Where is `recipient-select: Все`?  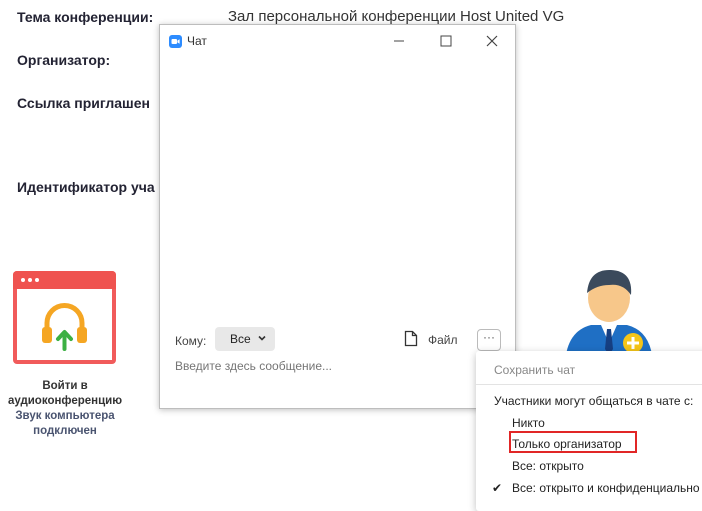 recipient-select: Все is located at coordinates (245, 339).